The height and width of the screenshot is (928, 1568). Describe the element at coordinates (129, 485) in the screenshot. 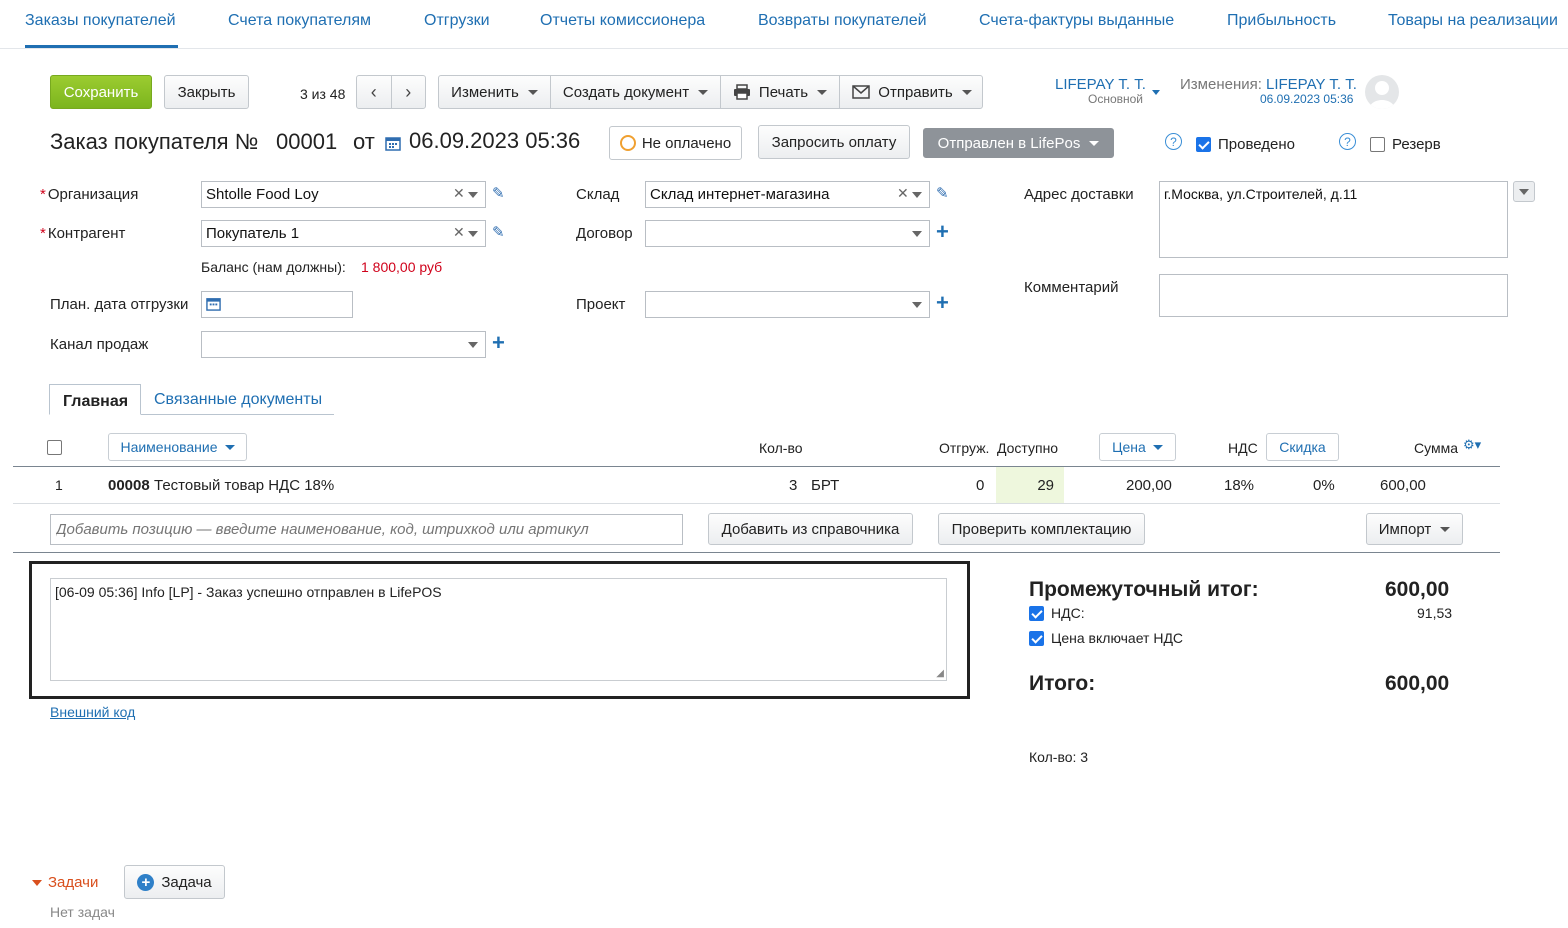

I see `product-code: 00008` at that location.